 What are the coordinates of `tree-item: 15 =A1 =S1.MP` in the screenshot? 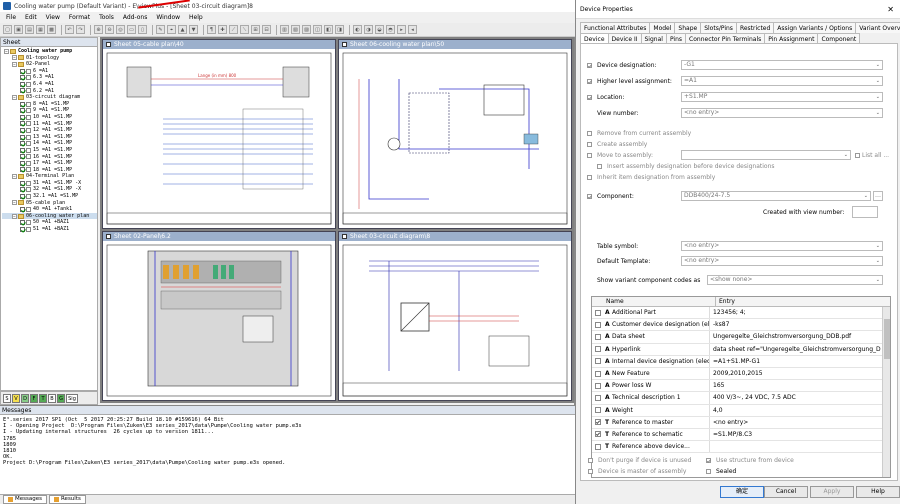 It's located at (49, 150).